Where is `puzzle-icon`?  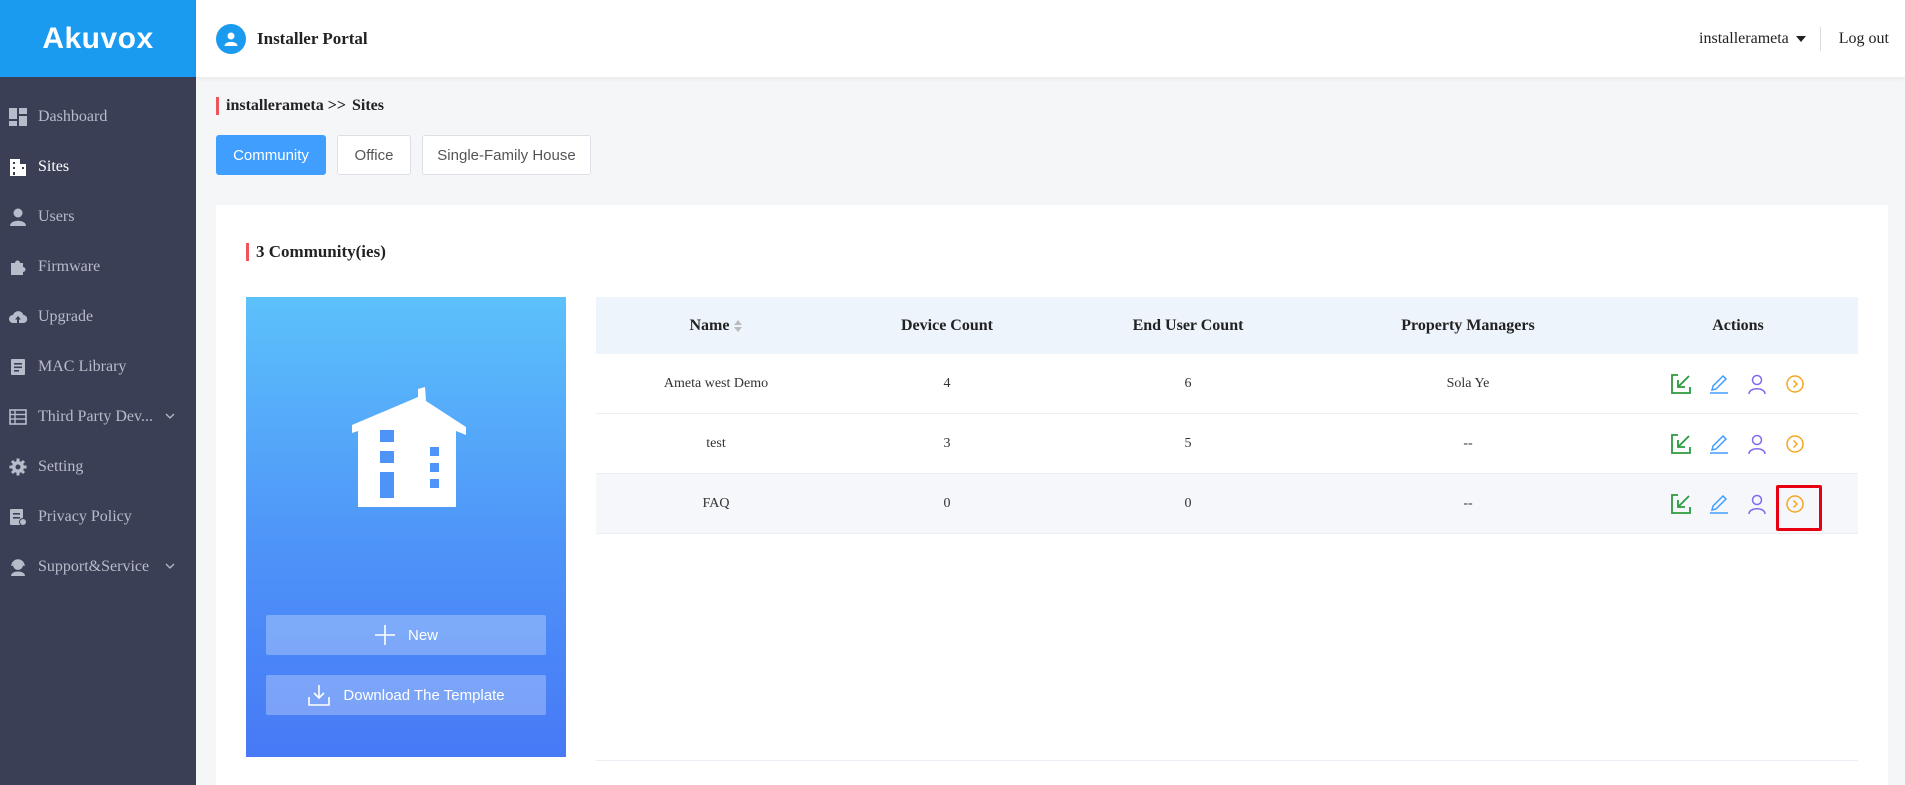
puzzle-icon is located at coordinates (18, 267).